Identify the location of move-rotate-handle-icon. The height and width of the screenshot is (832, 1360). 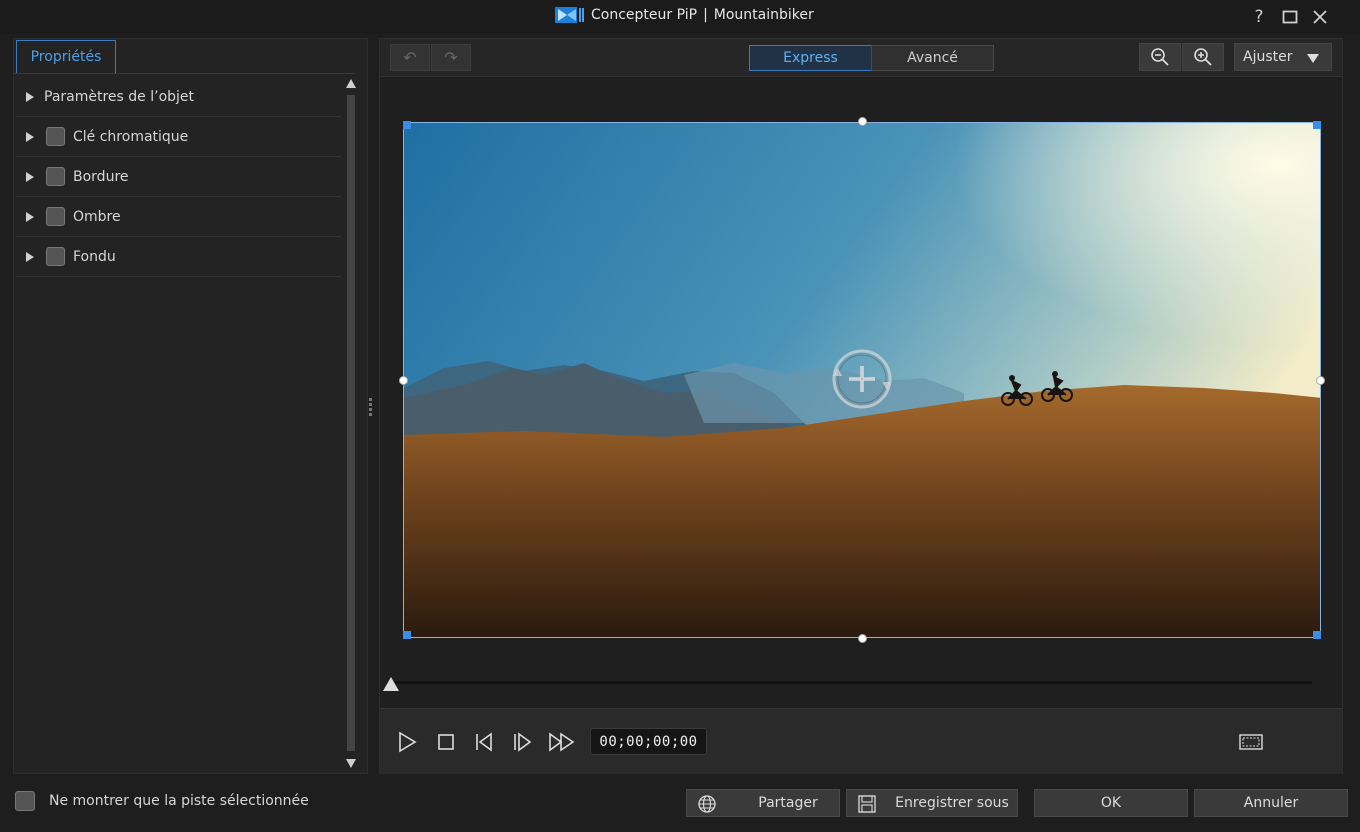
(862, 379).